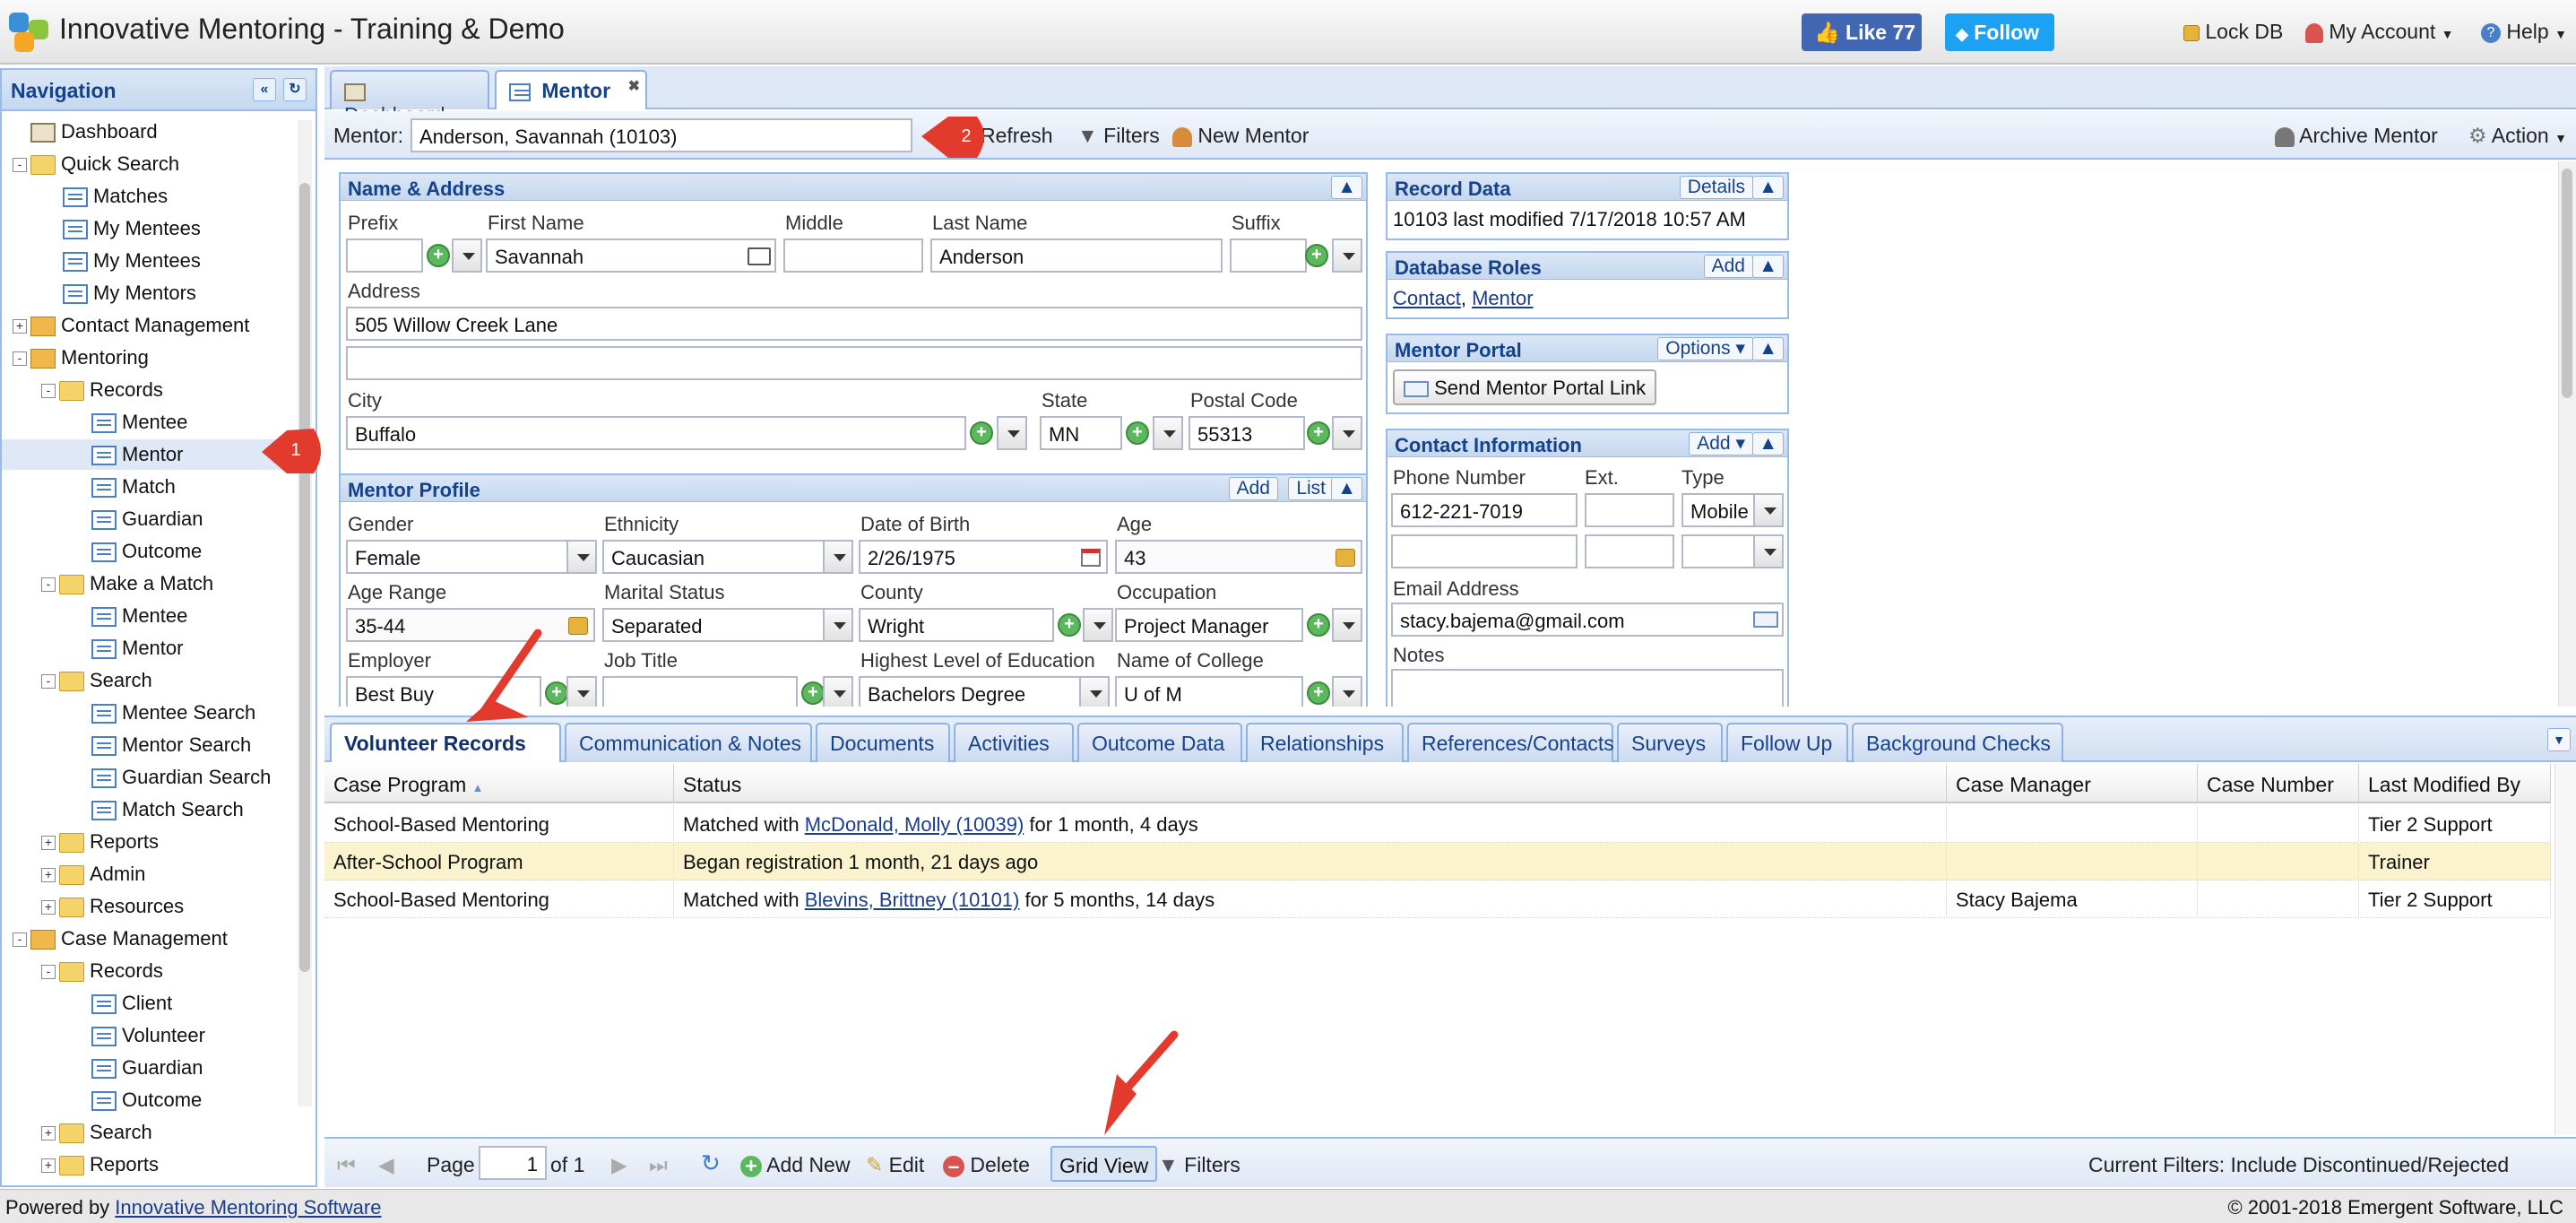  I want to click on annotation-arrow-grid-view-shaft, so click(1148, 1064).